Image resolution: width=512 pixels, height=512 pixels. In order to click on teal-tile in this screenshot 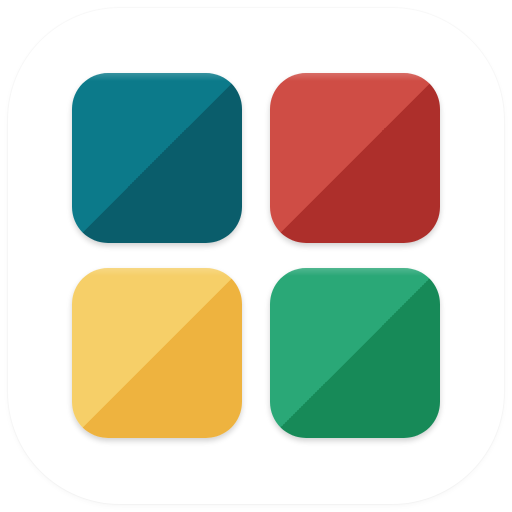, I will do `click(157, 158)`.